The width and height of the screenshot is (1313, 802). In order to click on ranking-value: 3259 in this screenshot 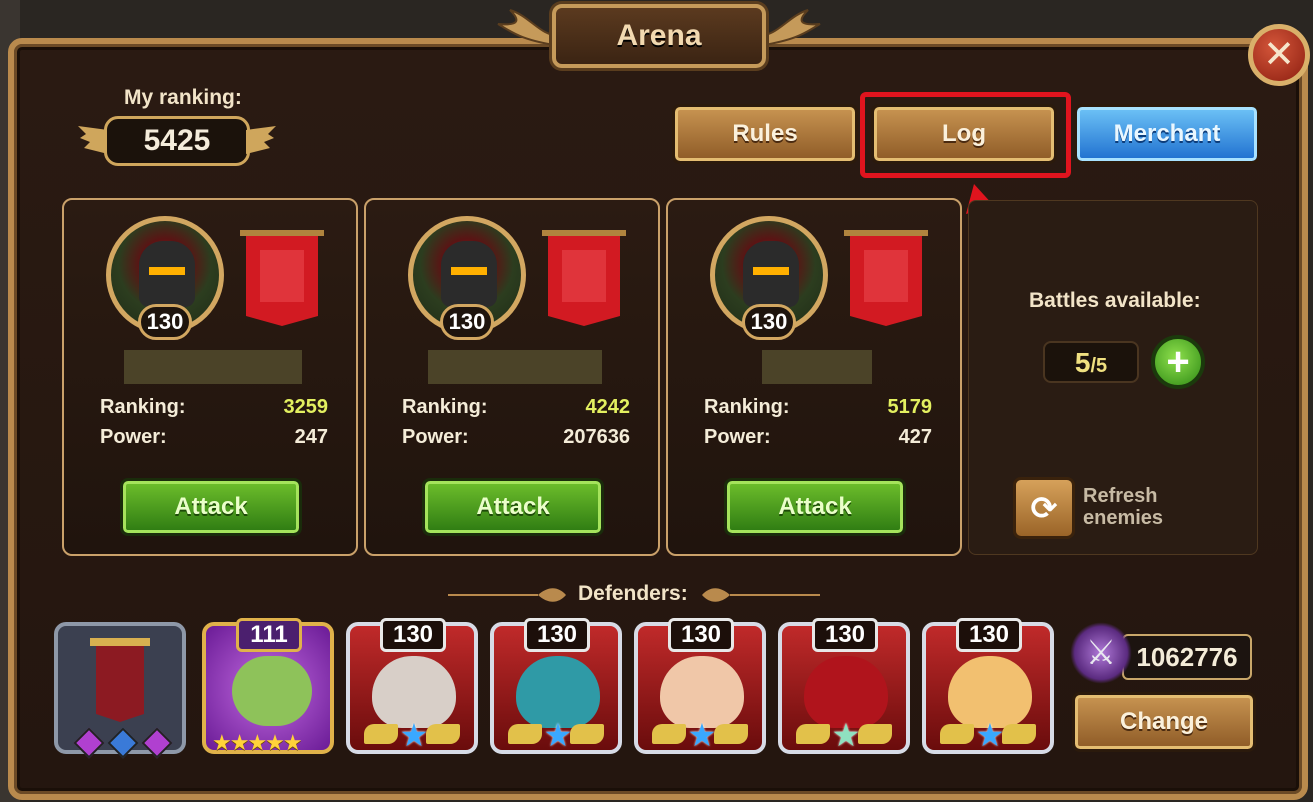, I will do `click(306, 407)`.